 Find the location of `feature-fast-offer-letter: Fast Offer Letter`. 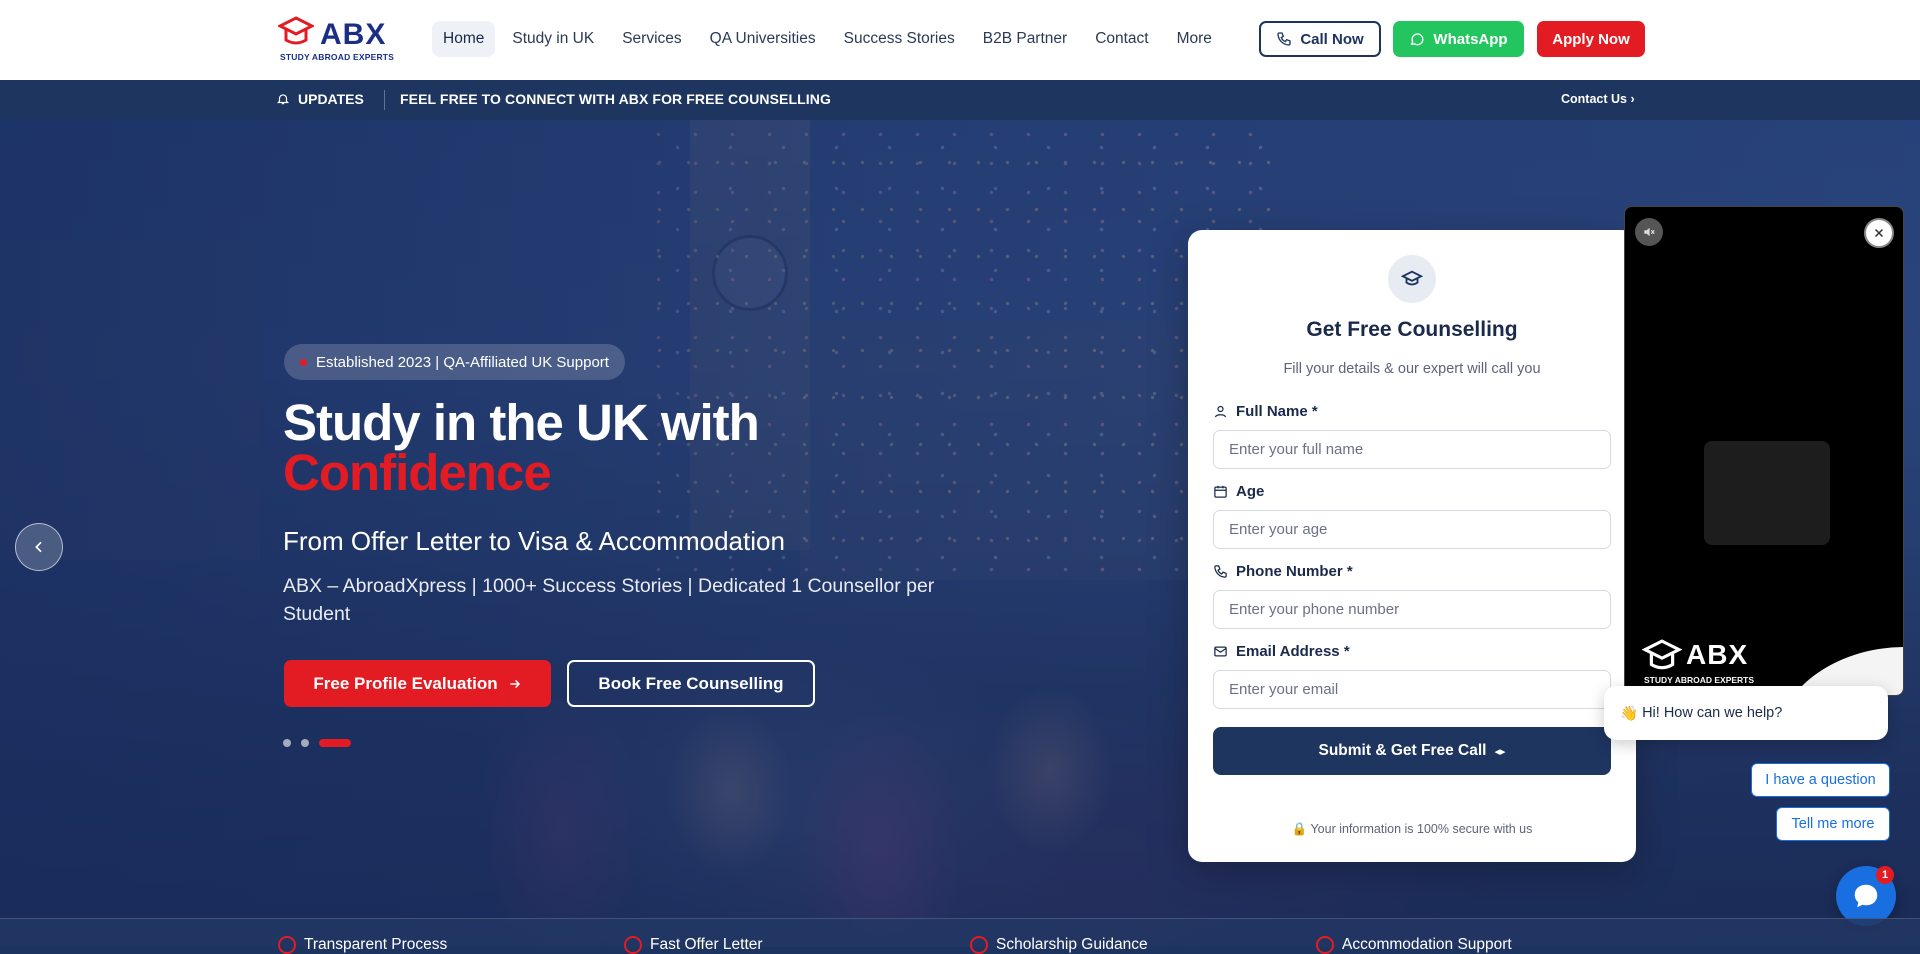

feature-fast-offer-letter: Fast Offer Letter is located at coordinates (693, 945).